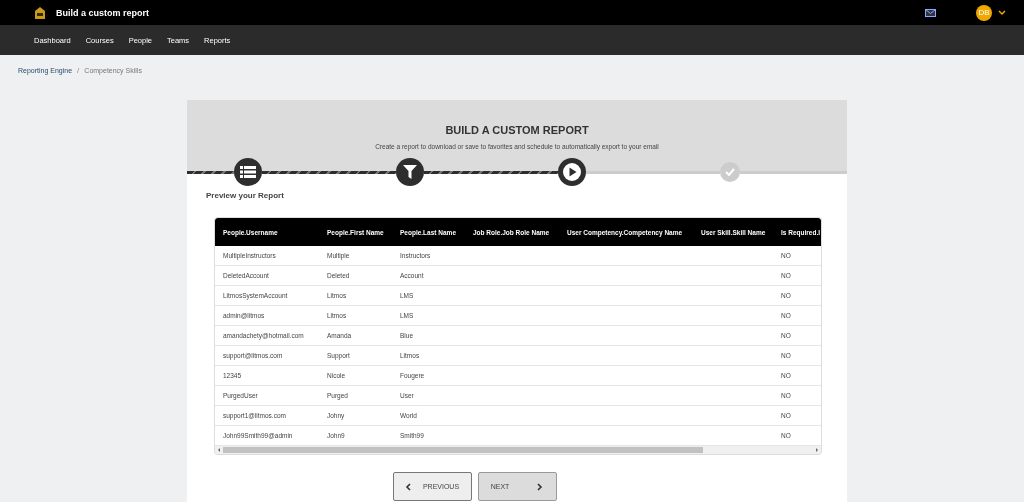 This screenshot has height=502, width=1024. I want to click on logo-icon, so click(40, 12).